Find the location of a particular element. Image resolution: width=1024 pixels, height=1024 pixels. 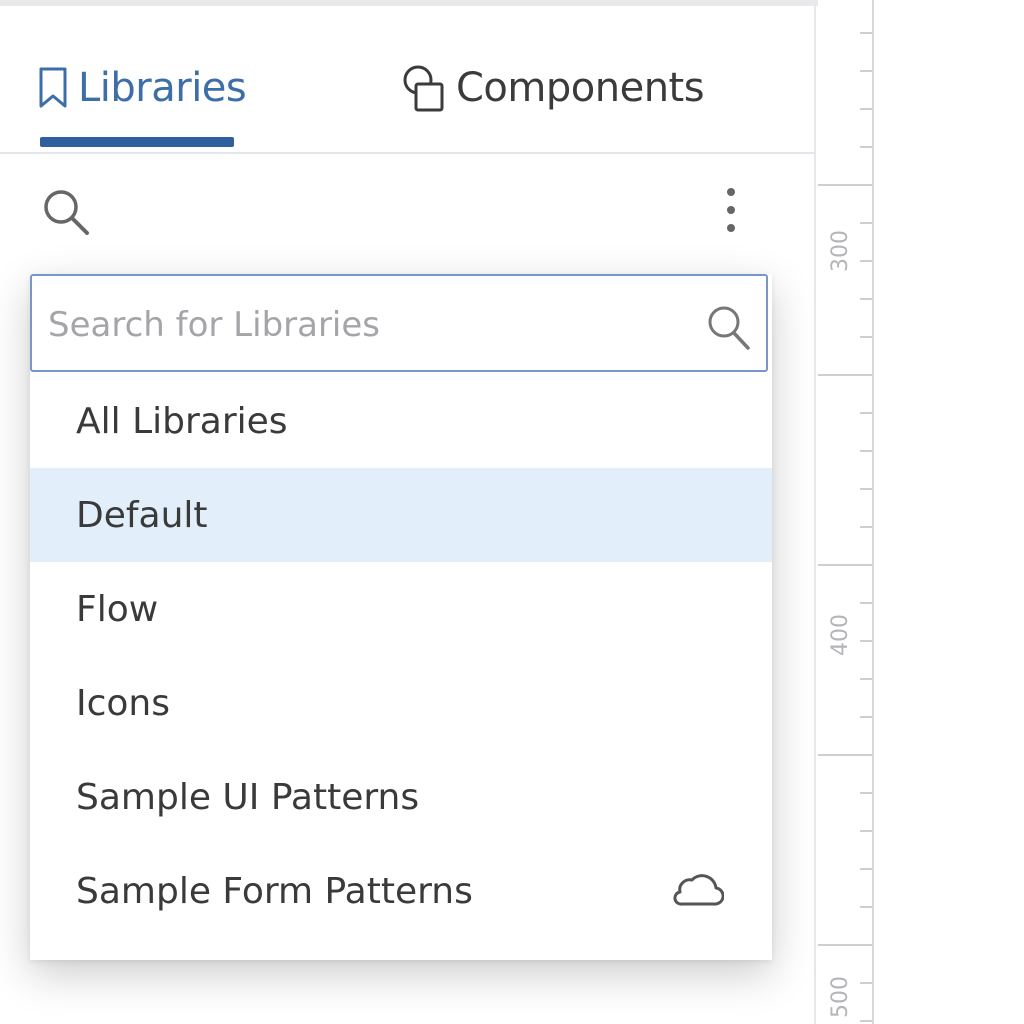

tab-bar: Libraries Components is located at coordinates (407, 80).